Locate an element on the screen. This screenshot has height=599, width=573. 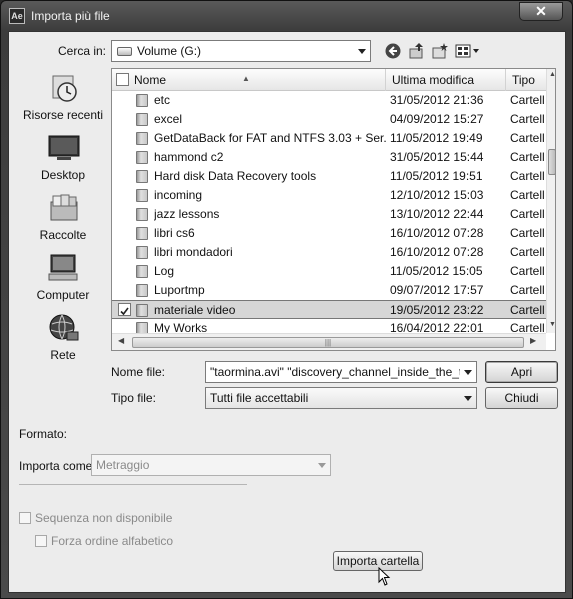
row-name: My Works is located at coordinates (181, 327).